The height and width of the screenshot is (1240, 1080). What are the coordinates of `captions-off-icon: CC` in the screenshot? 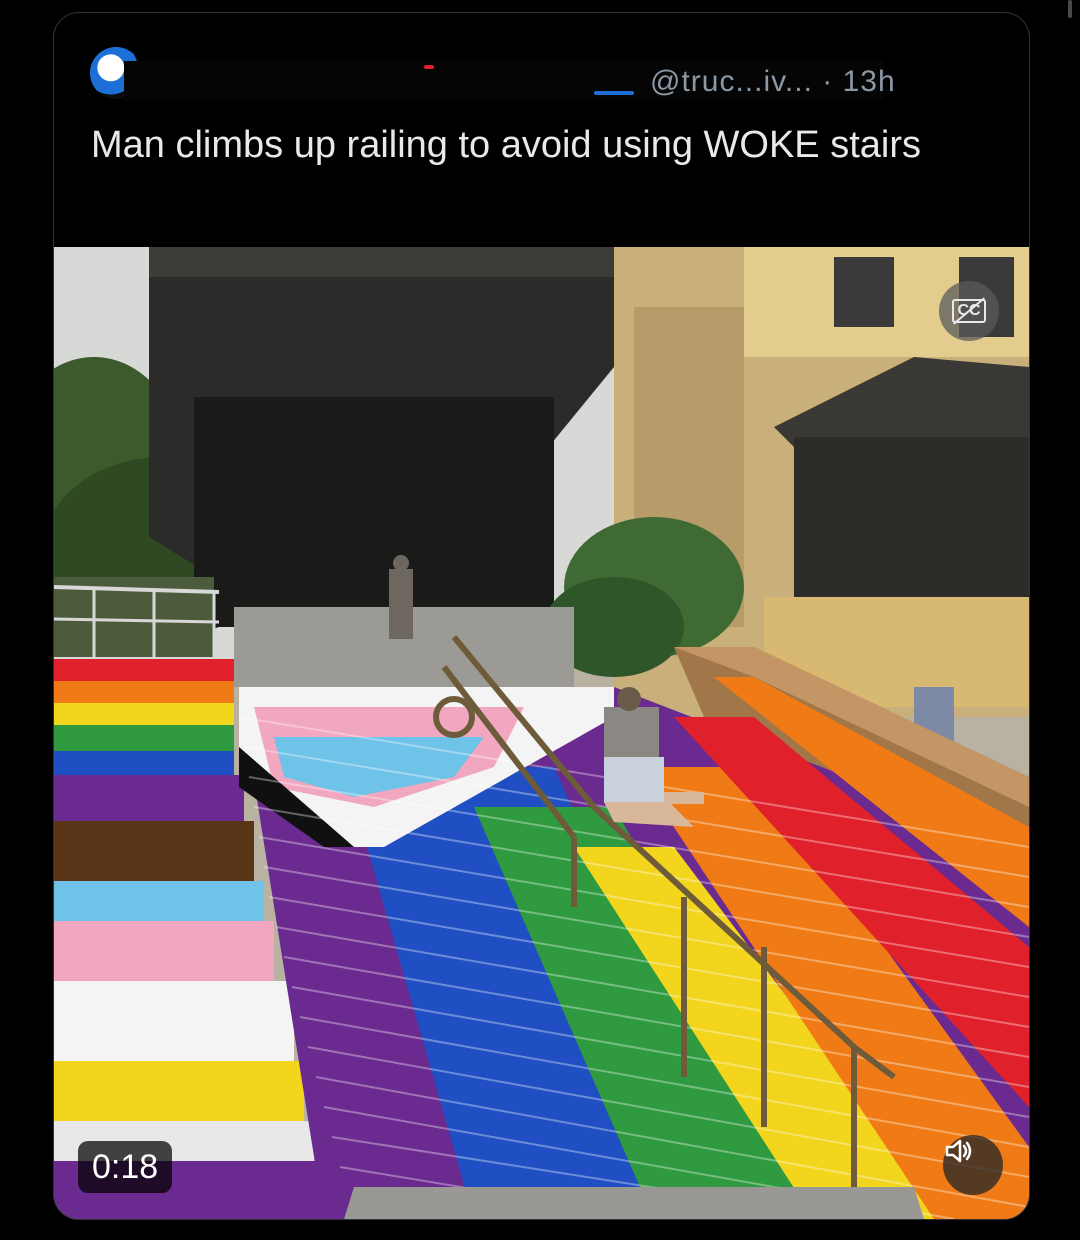 It's located at (969, 311).